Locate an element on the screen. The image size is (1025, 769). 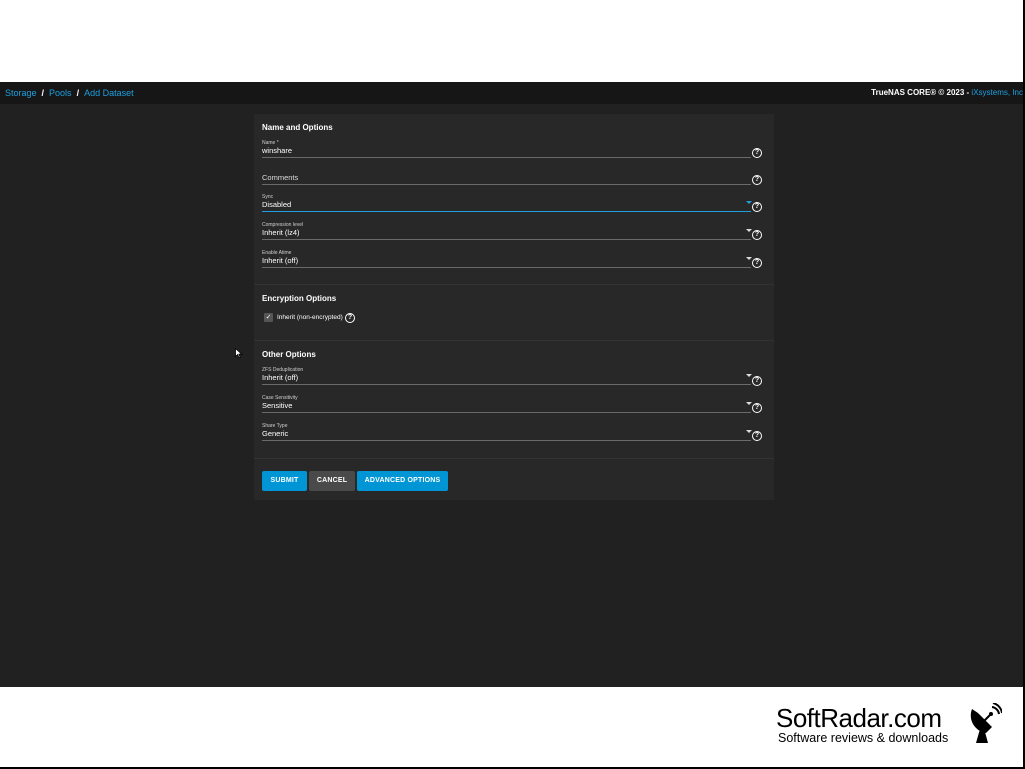
atime-select-underline is located at coordinates (506, 267).